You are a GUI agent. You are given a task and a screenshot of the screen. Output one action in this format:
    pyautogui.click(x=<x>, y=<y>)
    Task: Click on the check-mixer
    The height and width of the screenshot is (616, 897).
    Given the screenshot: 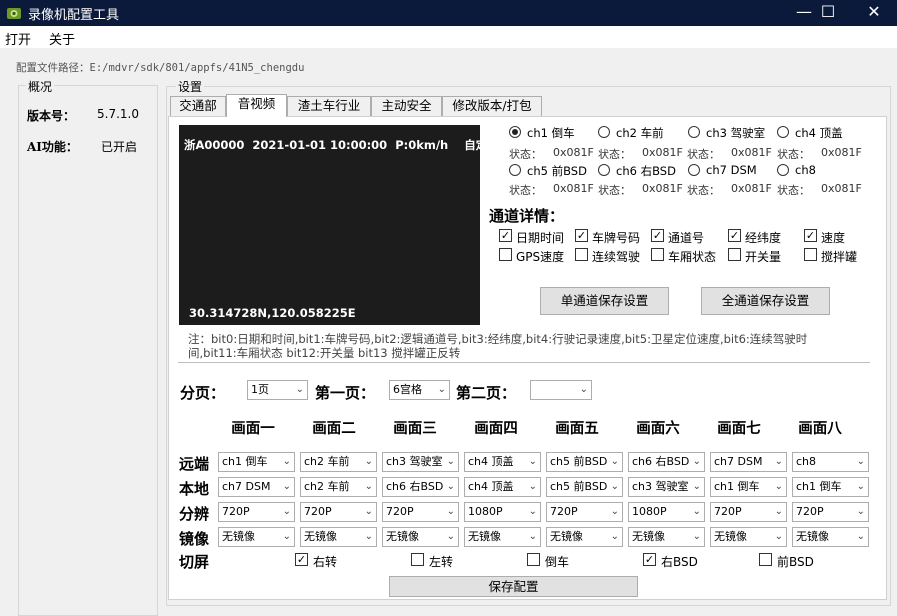 What is the action you would take?
    pyautogui.click(x=810, y=254)
    